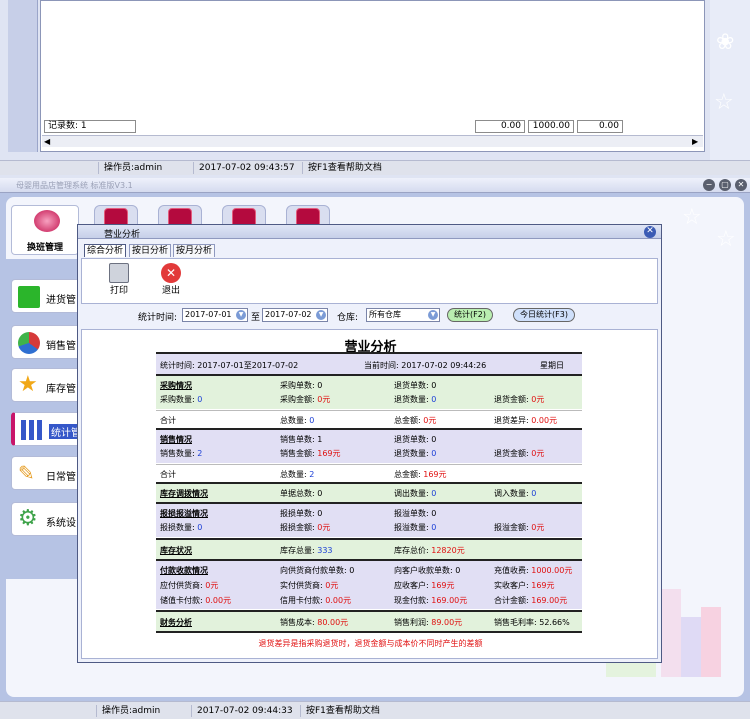  Describe the element at coordinates (168, 474) in the screenshot. I see `total-label: 合计` at that location.